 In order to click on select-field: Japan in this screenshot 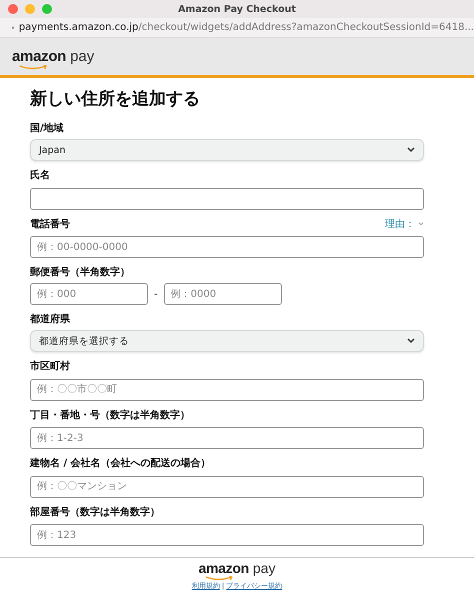, I will do `click(227, 150)`.